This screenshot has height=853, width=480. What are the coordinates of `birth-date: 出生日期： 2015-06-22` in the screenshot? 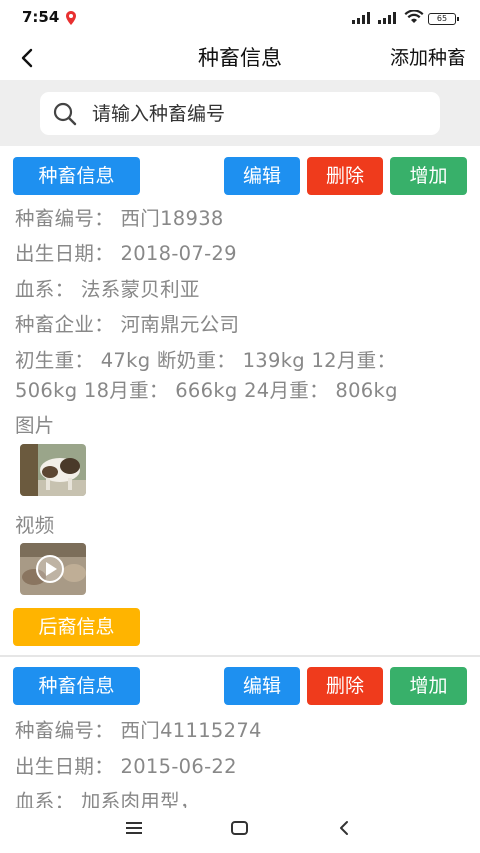 It's located at (126, 766).